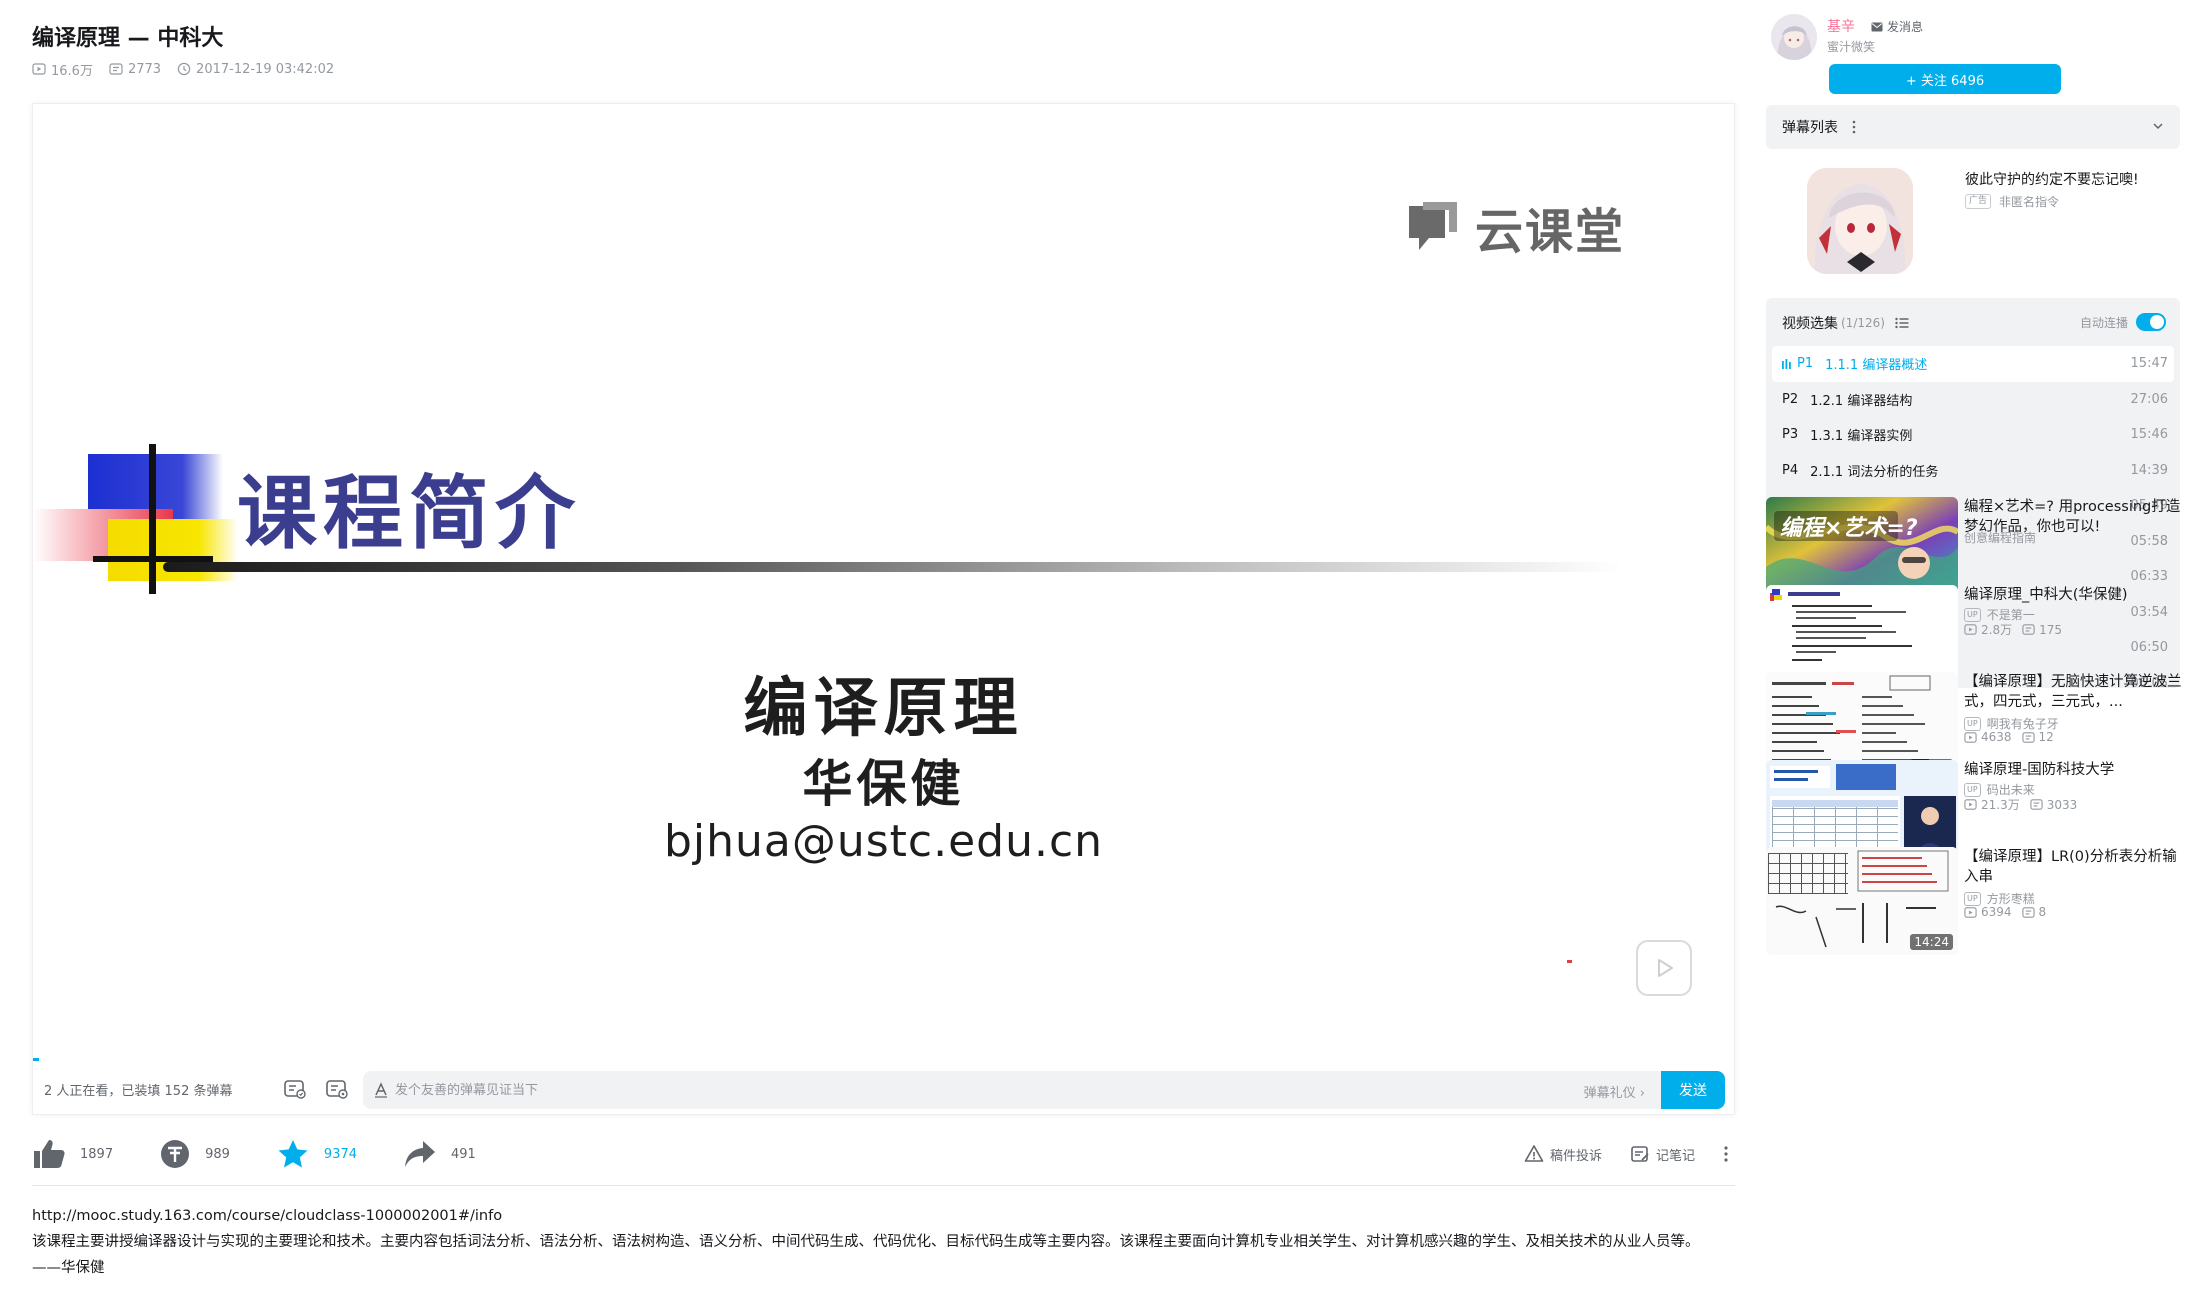 The image size is (2205, 1306). Describe the element at coordinates (255, 69) in the screenshot. I see `pubdate: 2017-12-19 03:42:02` at that location.